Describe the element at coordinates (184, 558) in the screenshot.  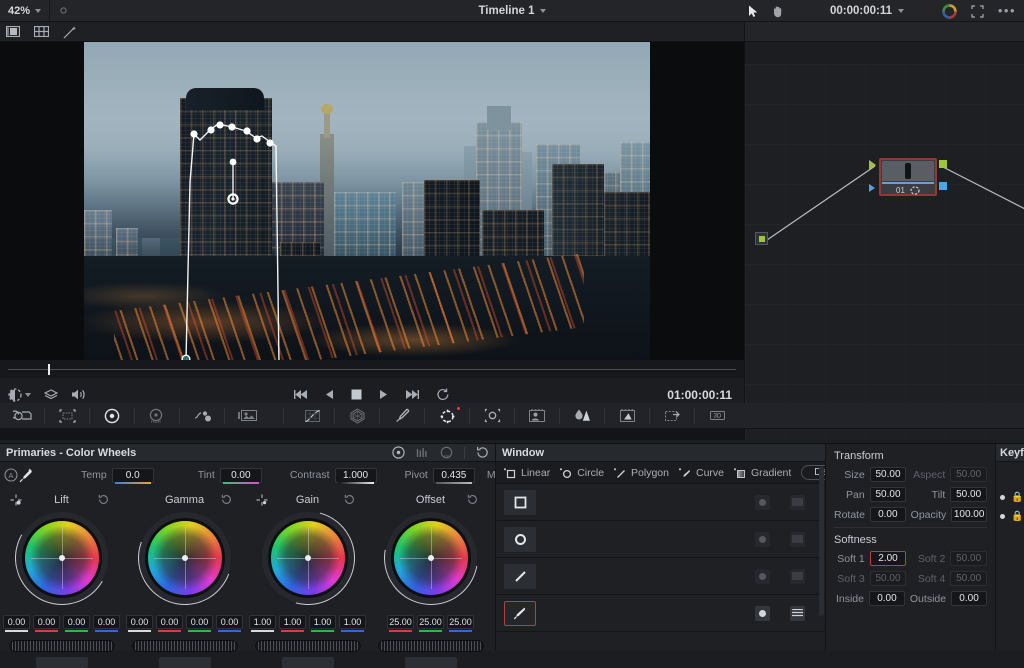
I see `gamma-wheel` at that location.